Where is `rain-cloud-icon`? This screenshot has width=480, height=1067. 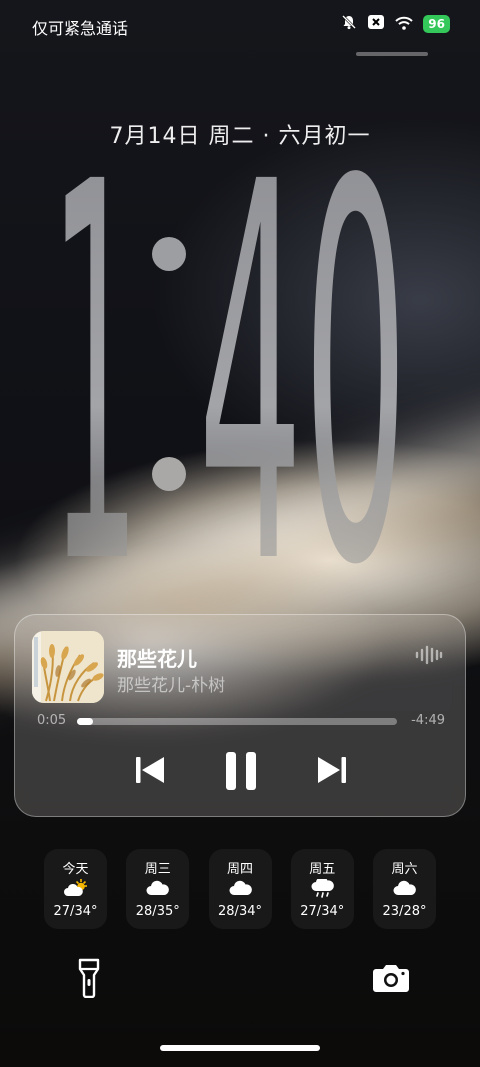
rain-cloud-icon is located at coordinates (322, 888).